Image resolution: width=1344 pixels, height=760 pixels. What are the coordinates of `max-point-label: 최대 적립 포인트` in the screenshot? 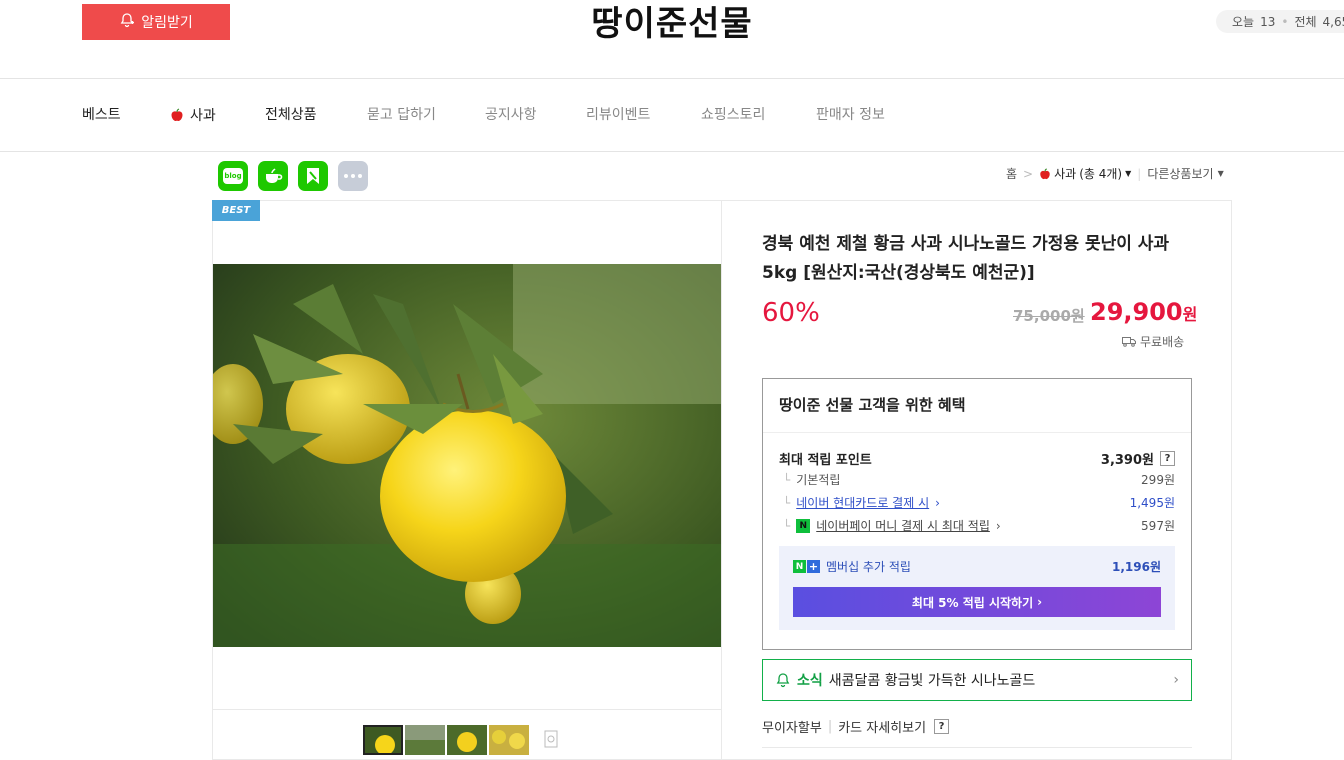 It's located at (825, 460).